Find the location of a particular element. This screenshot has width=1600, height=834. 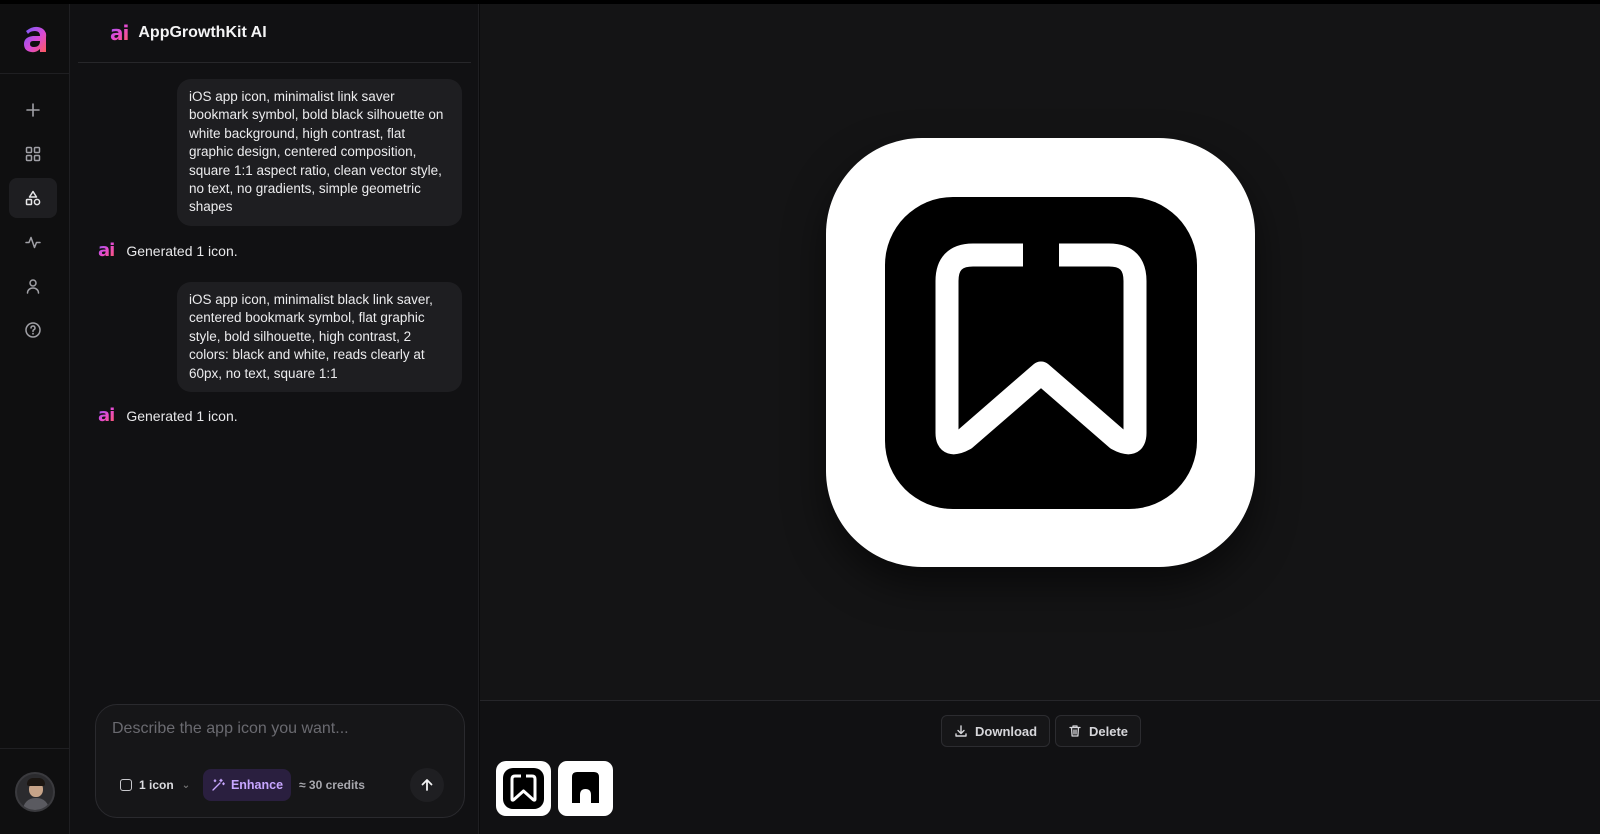

magic-wand-icon is located at coordinates (218, 784).